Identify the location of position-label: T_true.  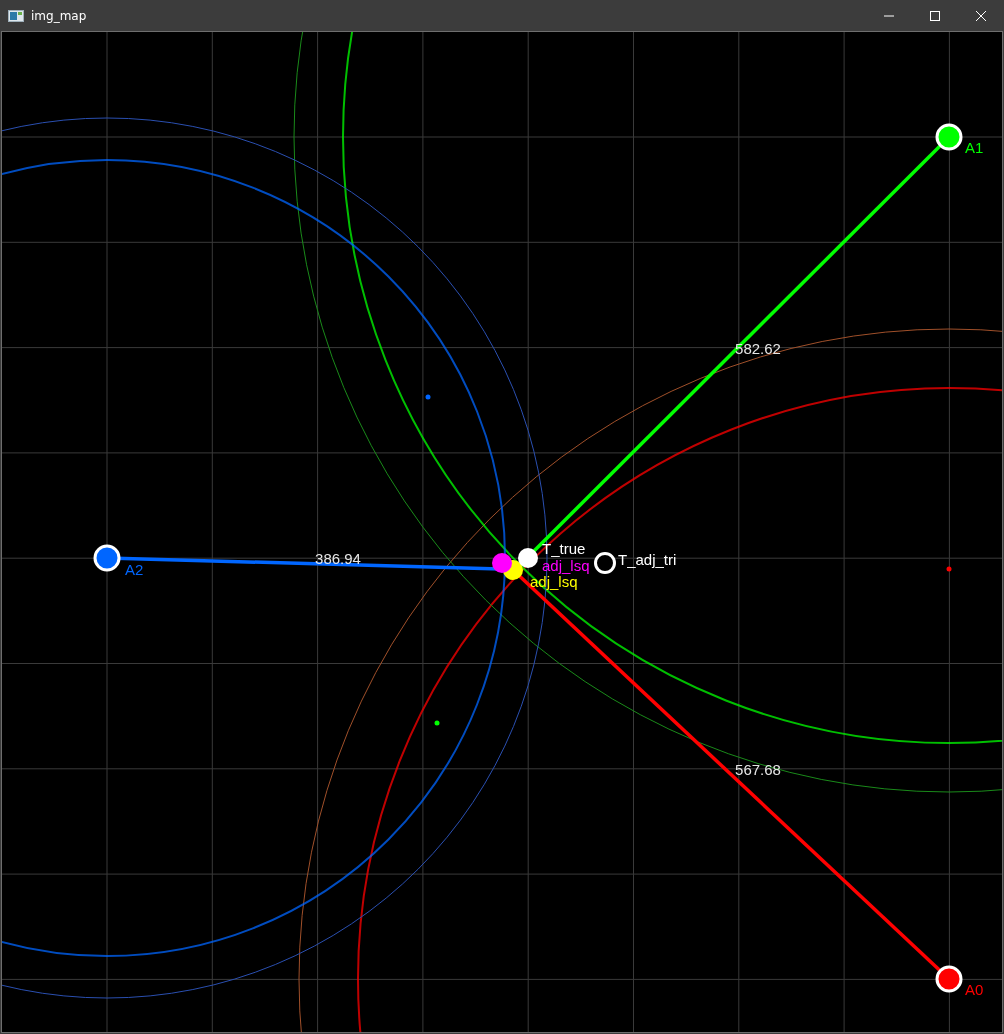
(564, 548).